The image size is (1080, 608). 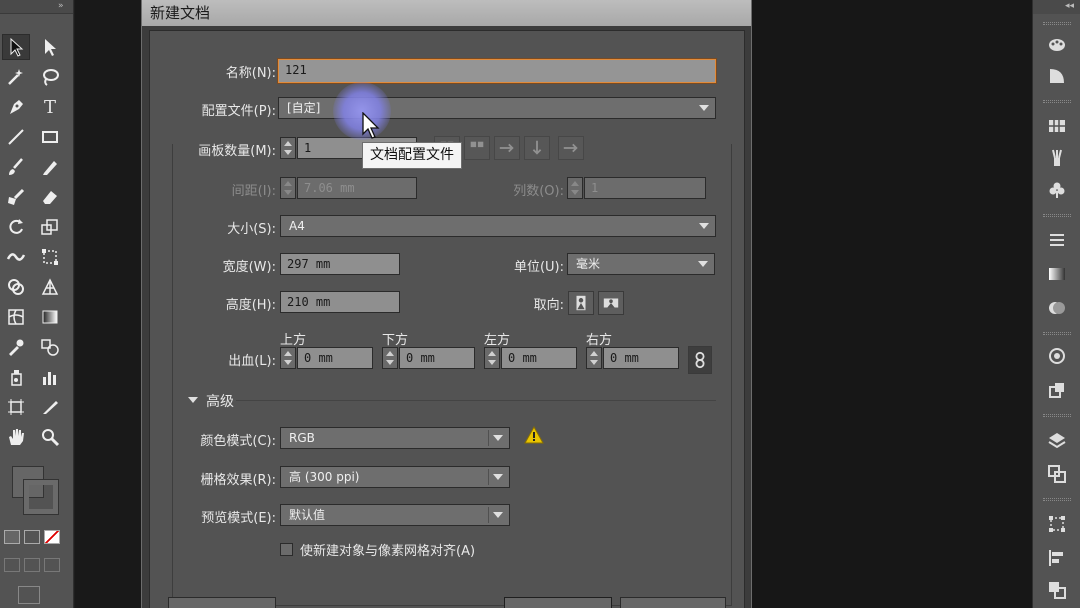 What do you see at coordinates (700, 360) in the screenshot?
I see `link-bleed-icon` at bounding box center [700, 360].